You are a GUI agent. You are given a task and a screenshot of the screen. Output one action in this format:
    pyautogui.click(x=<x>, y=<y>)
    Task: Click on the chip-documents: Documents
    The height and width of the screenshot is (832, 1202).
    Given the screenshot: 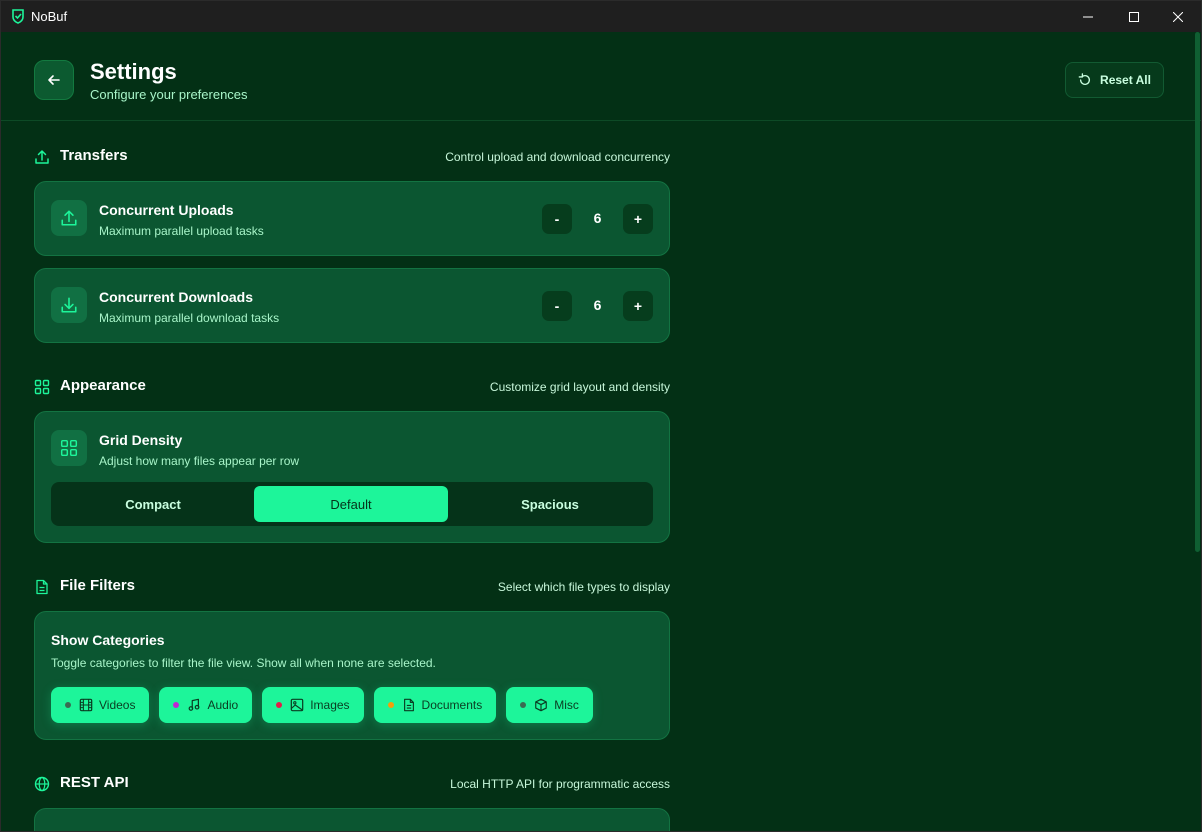 What is the action you would take?
    pyautogui.click(x=435, y=705)
    